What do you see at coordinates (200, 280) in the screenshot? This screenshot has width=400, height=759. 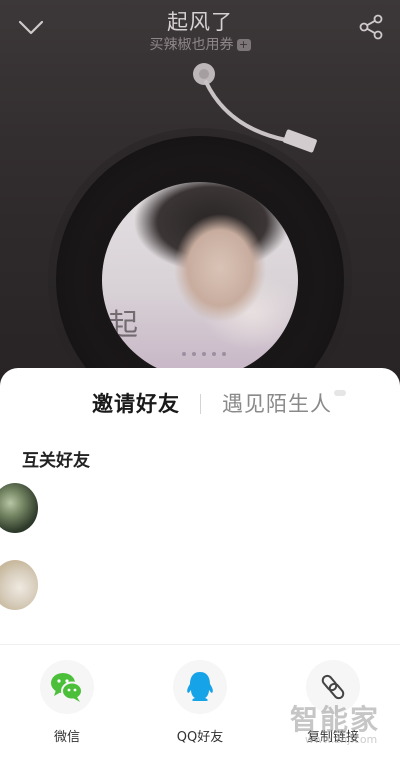 I see `album-cover: 起` at bounding box center [200, 280].